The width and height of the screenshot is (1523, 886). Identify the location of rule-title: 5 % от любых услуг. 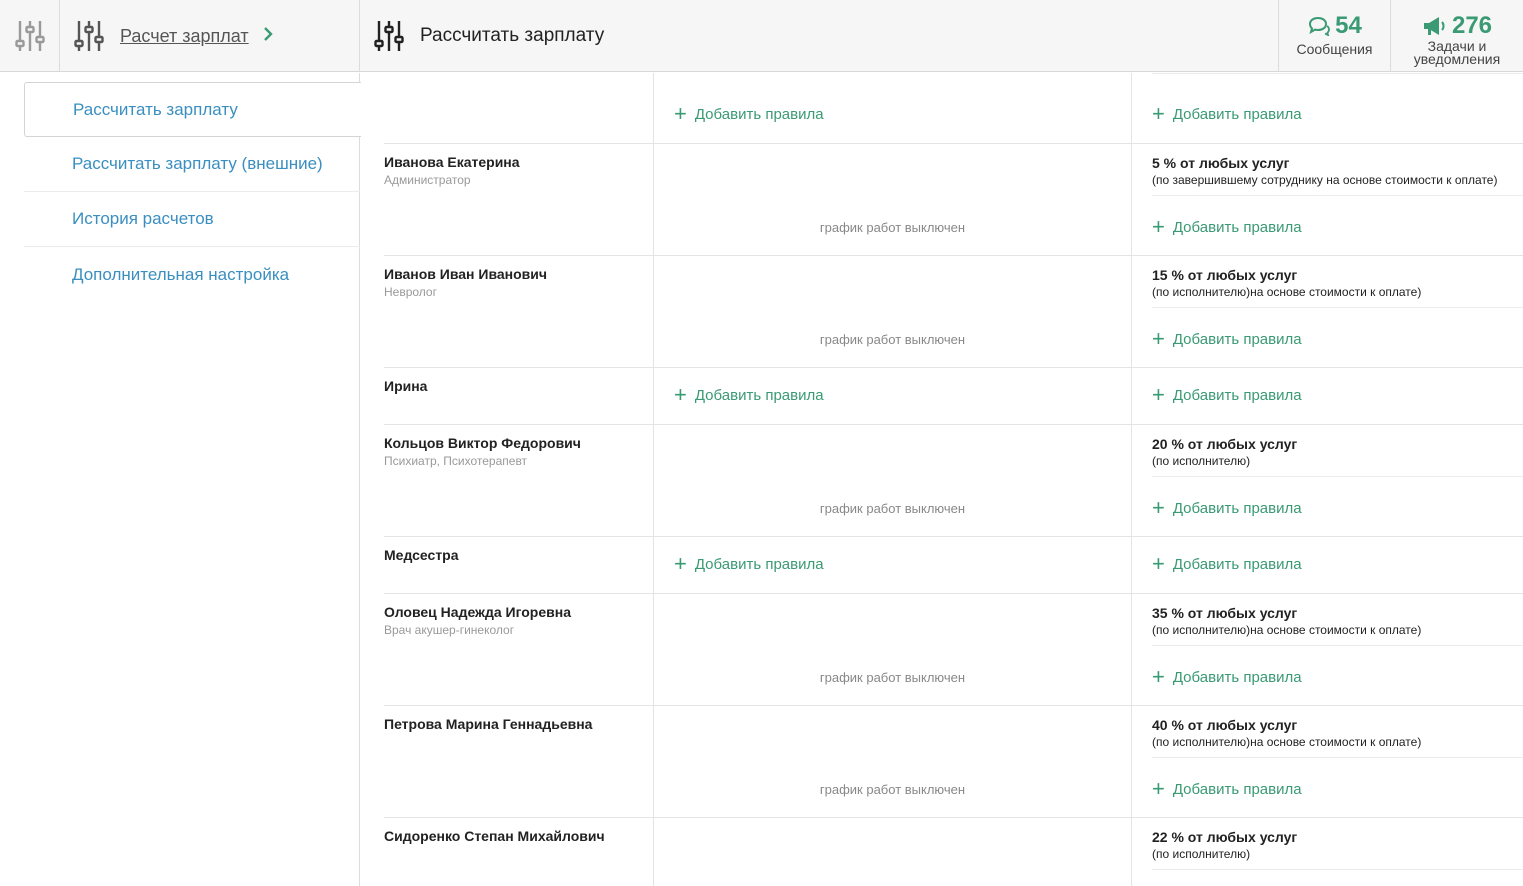
(1220, 163).